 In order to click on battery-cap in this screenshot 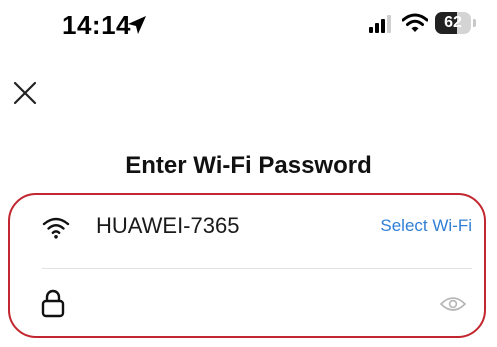, I will do `click(474, 23)`.